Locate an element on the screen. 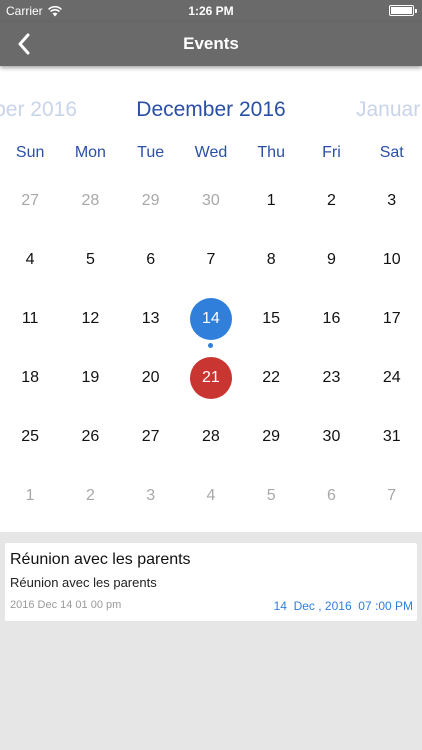  day-number: 26 is located at coordinates (90, 436).